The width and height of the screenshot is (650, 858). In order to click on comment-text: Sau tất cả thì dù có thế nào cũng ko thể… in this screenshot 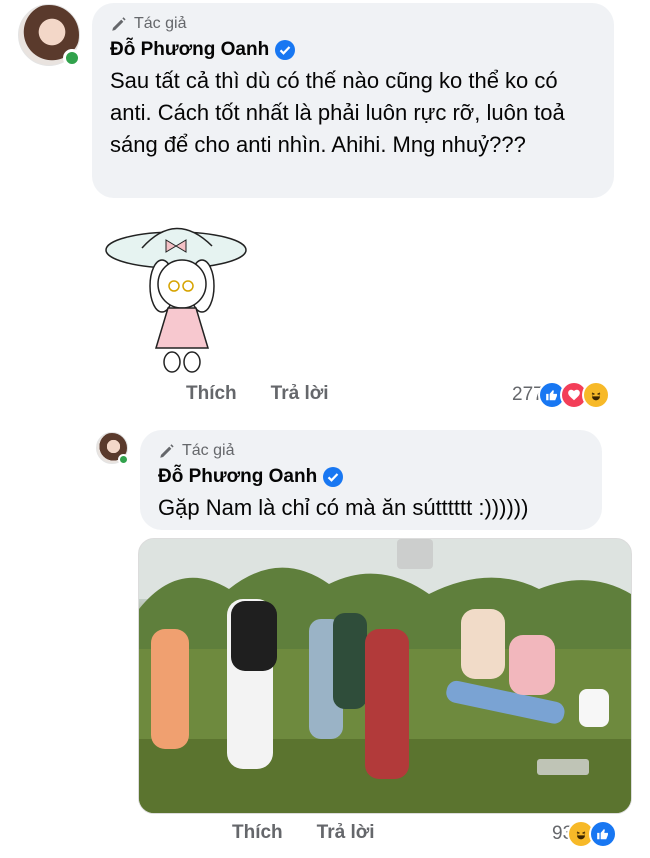, I will do `click(337, 112)`.